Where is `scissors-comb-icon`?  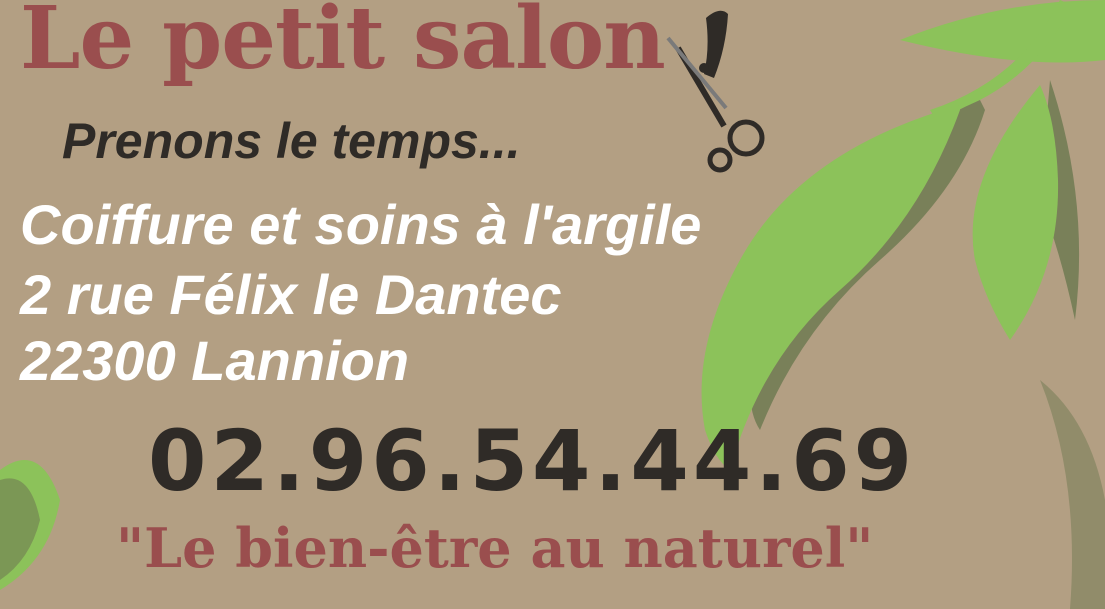
scissors-comb-icon is located at coordinates (715, 91).